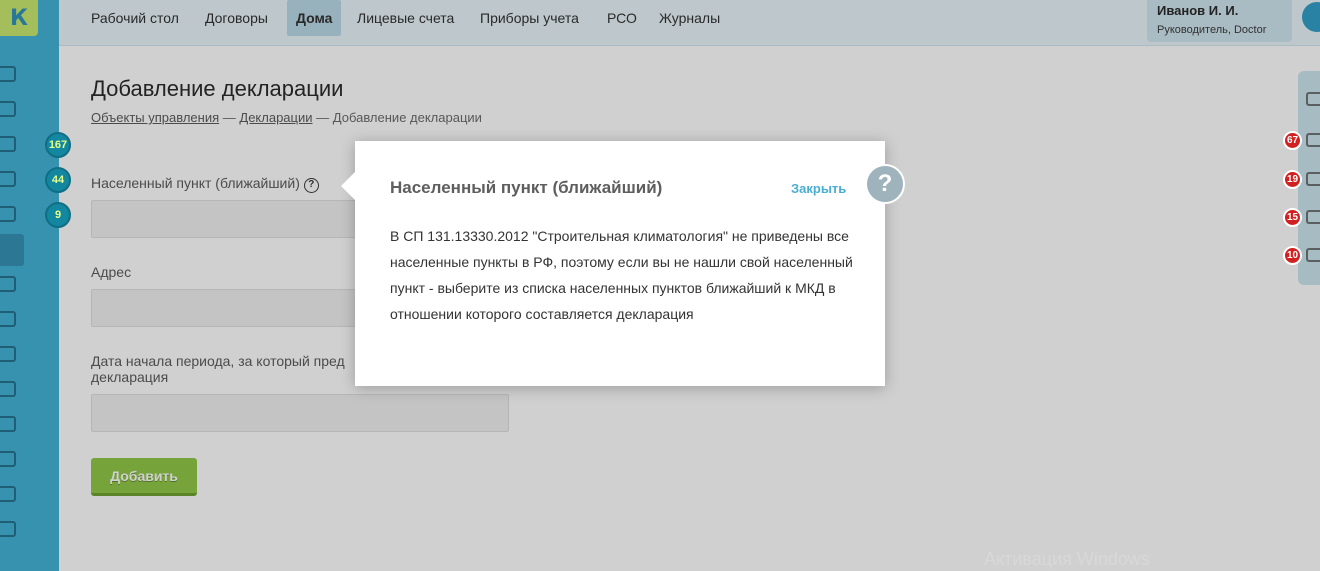 The image size is (1320, 571). I want to click on notification-badge: 19, so click(1292, 179).